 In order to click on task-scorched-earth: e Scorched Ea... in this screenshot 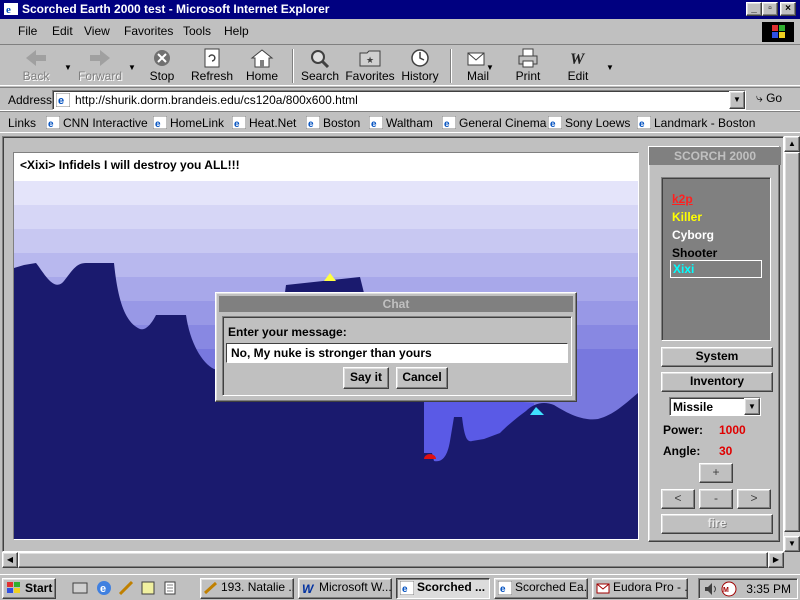, I will do `click(541, 588)`.